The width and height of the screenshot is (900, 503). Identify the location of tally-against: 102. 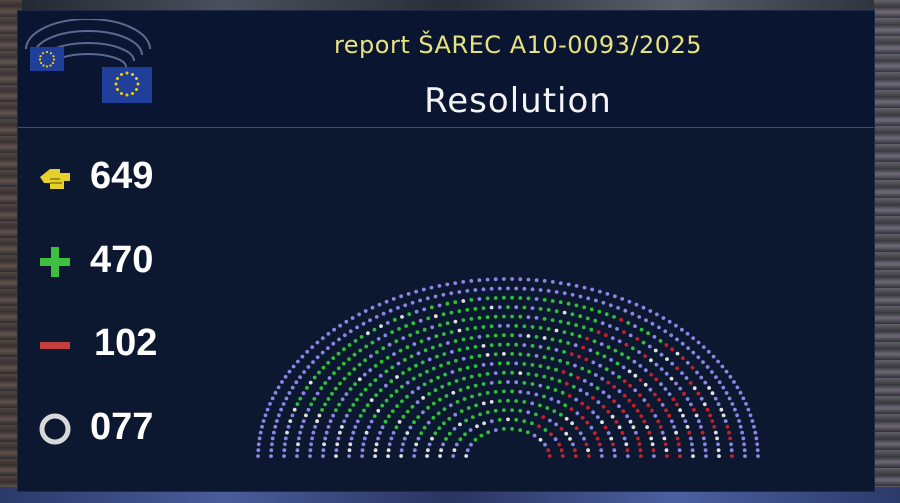
(118, 344).